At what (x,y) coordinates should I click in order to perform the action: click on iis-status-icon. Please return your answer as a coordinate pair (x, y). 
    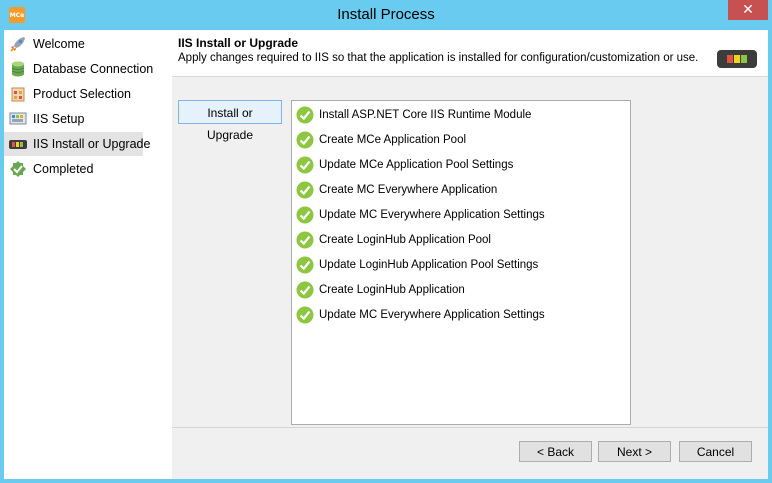
    Looking at the image, I should click on (737, 59).